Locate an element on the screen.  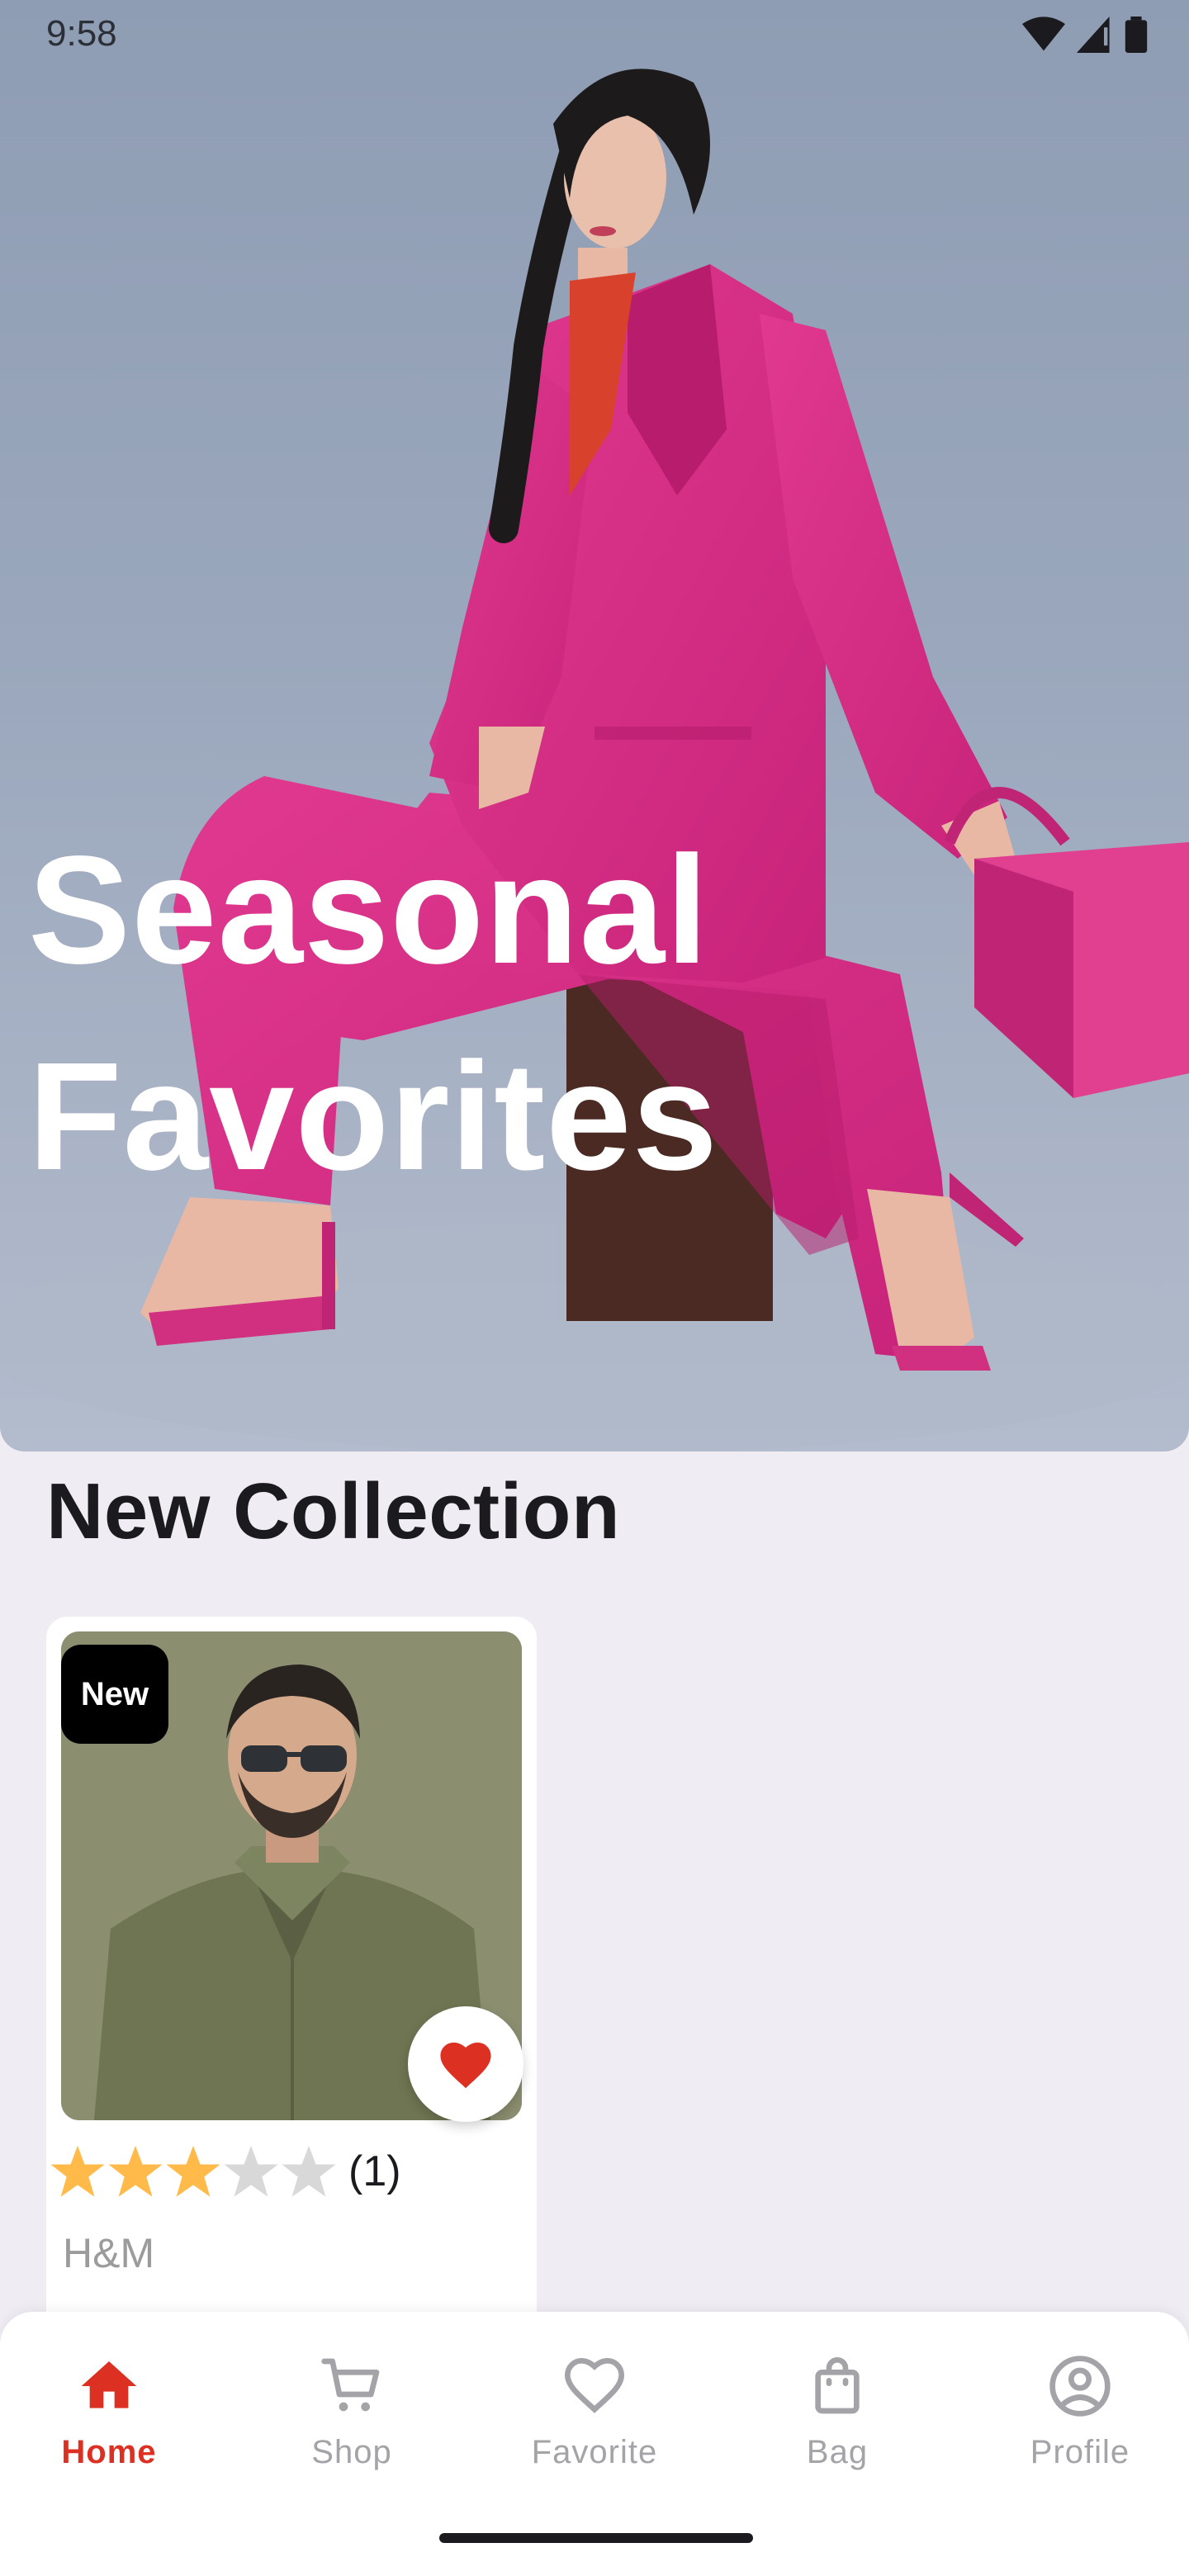
hero-title-line1: Seasonal is located at coordinates (368, 910).